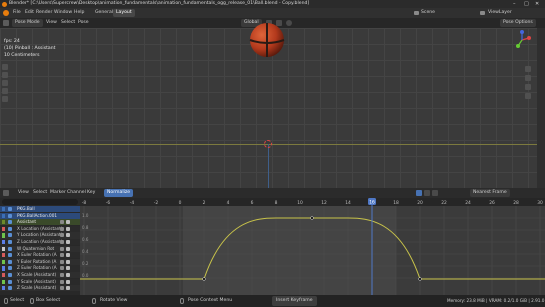 The width and height of the screenshot is (545, 307). I want to click on graph-menu-channel: Channel, so click(76, 193).